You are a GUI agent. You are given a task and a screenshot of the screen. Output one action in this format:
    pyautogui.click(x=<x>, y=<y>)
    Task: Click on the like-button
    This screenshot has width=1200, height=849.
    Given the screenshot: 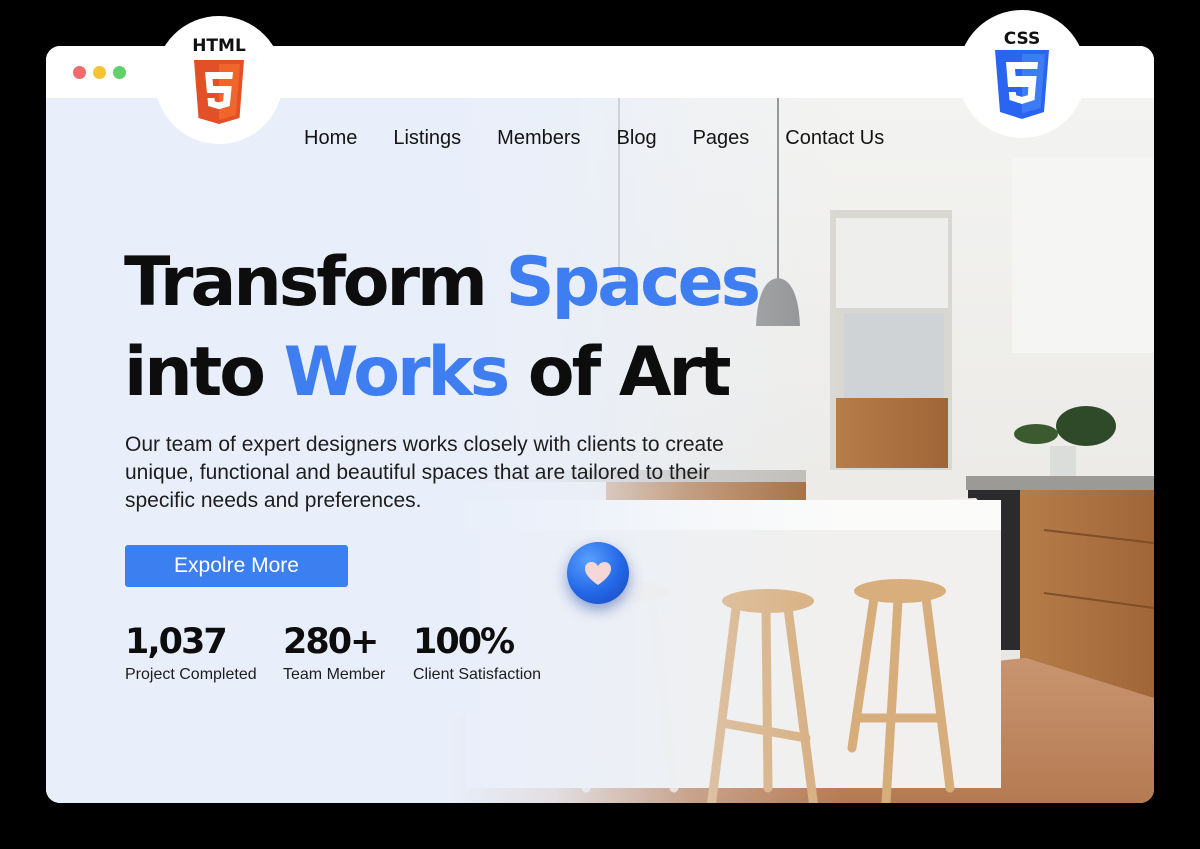 What is the action you would take?
    pyautogui.click(x=598, y=573)
    